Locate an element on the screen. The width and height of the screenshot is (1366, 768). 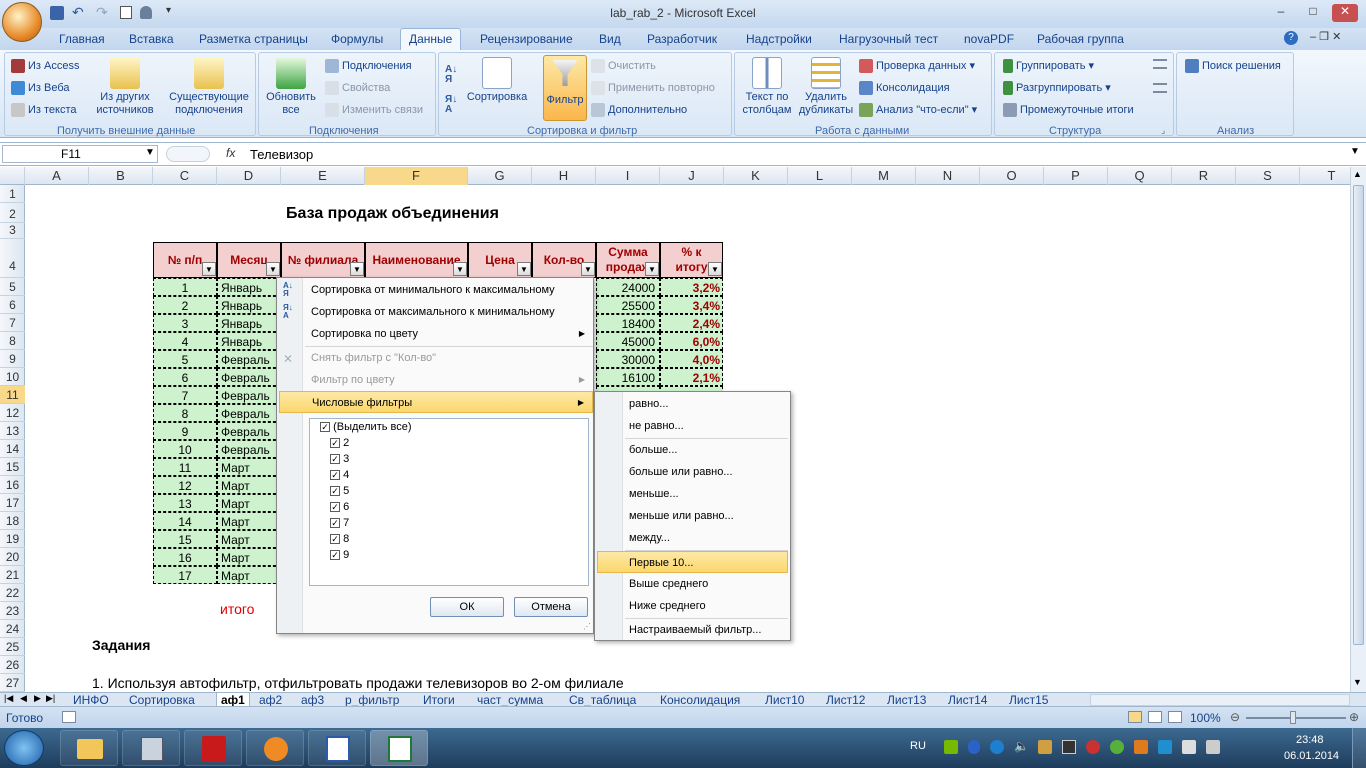
formula-input: Телевизор is located at coordinates (281, 154).